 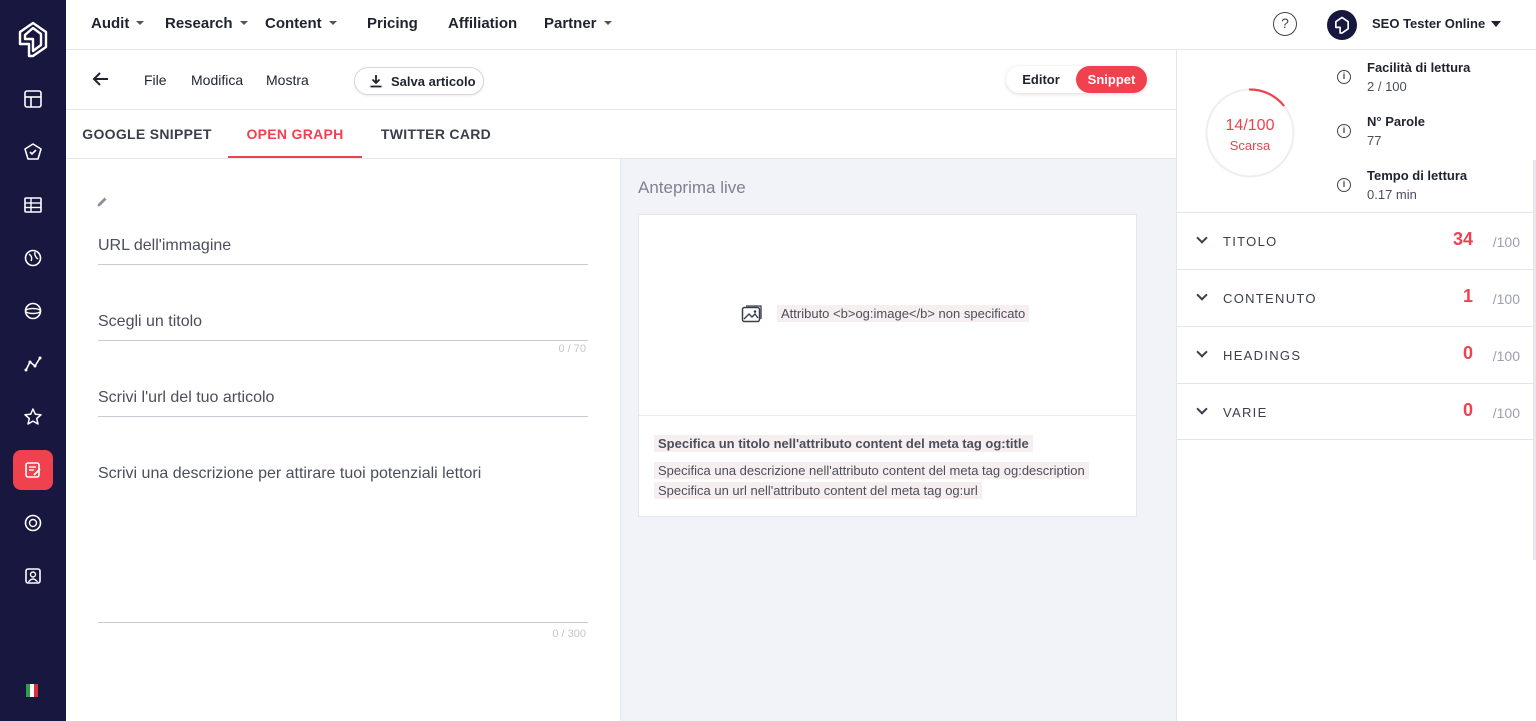 I want to click on app-logo-icon, so click(x=33, y=39).